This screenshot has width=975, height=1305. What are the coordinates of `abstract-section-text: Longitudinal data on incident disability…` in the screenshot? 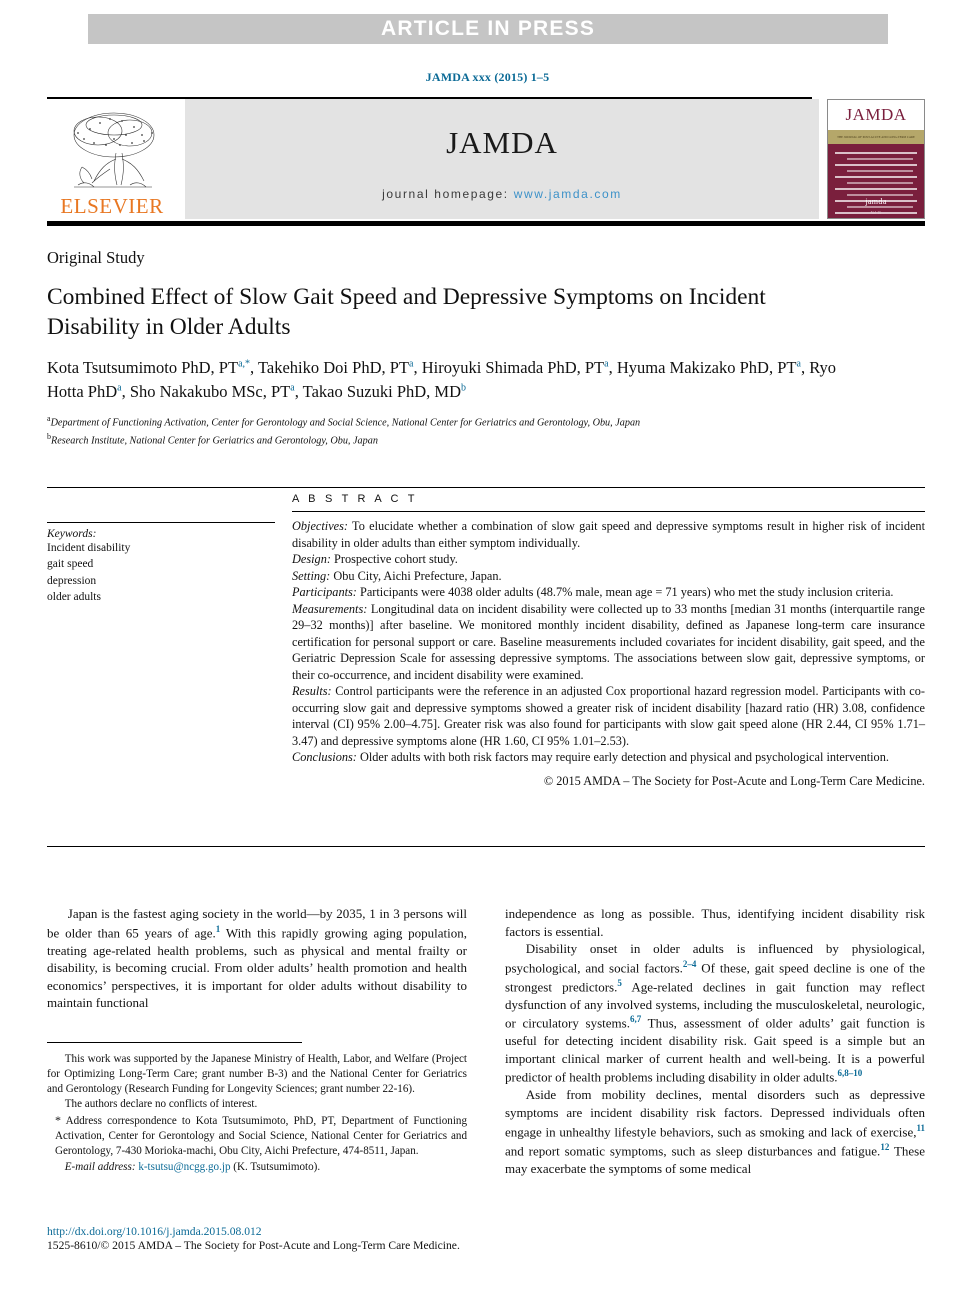 It's located at (608, 641).